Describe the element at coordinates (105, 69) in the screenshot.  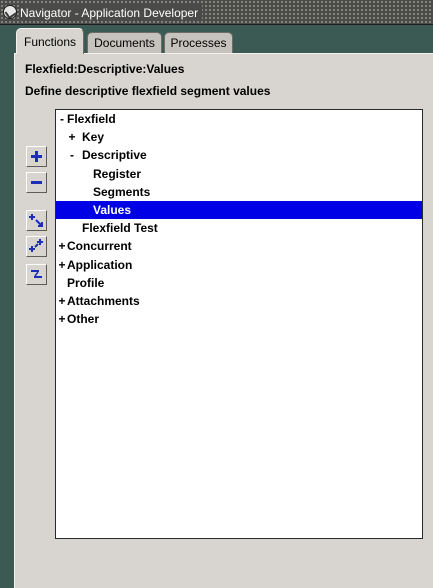
I see `path-label: Flexfield:Descriptive:Values` at that location.